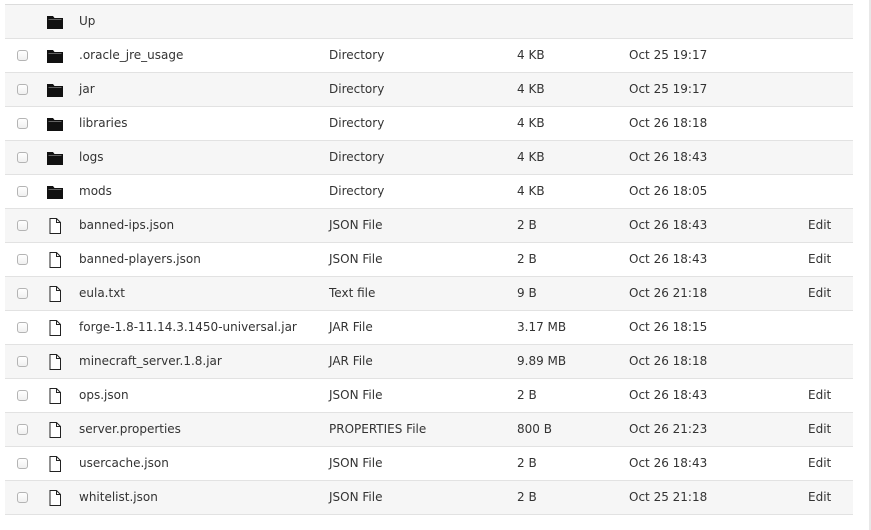  What do you see at coordinates (429, 90) in the screenshot?
I see `file-row: jar Directory 4 KB Oct 25 19:17` at bounding box center [429, 90].